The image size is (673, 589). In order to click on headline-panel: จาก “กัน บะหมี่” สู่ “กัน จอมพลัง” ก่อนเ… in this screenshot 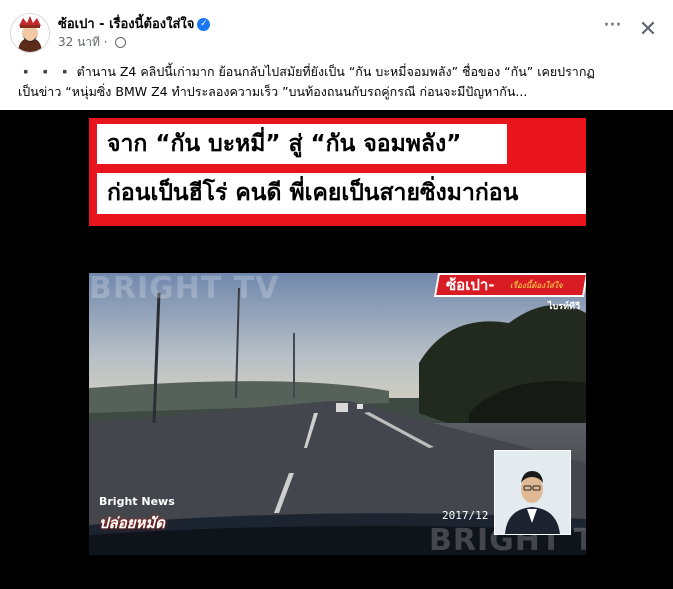, I will do `click(337, 172)`.